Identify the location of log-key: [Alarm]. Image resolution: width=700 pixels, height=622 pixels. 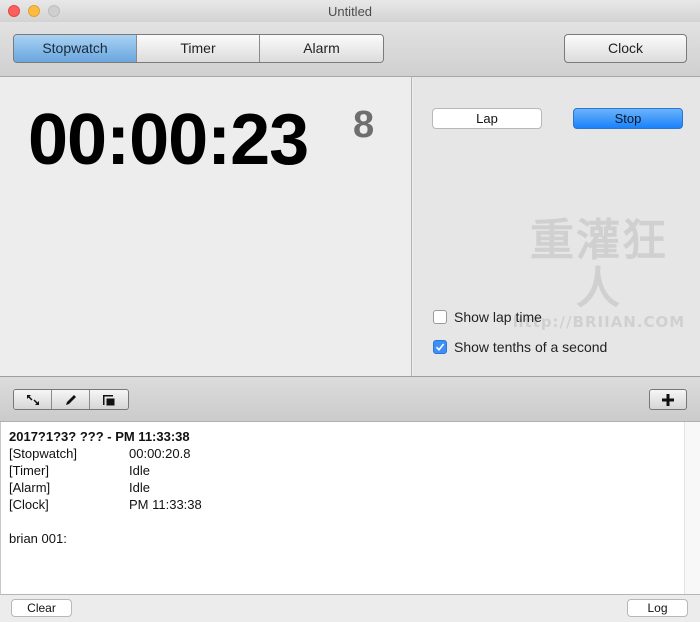
(30, 487).